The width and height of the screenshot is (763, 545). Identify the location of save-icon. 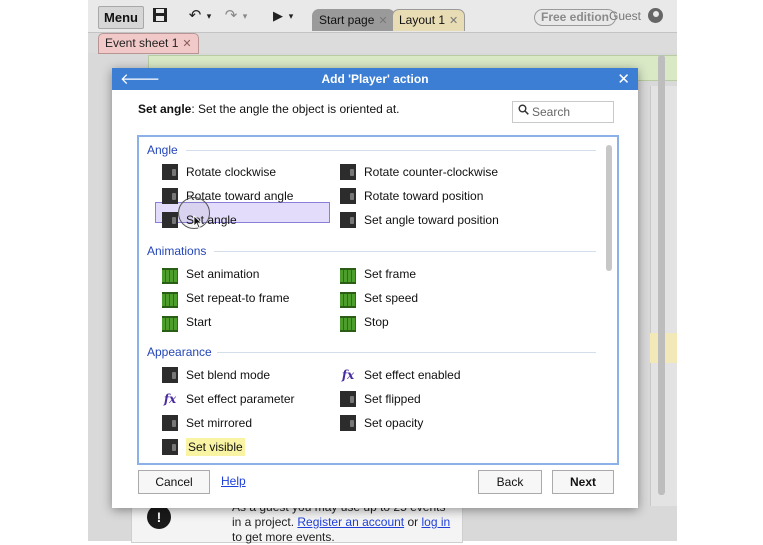
(160, 16).